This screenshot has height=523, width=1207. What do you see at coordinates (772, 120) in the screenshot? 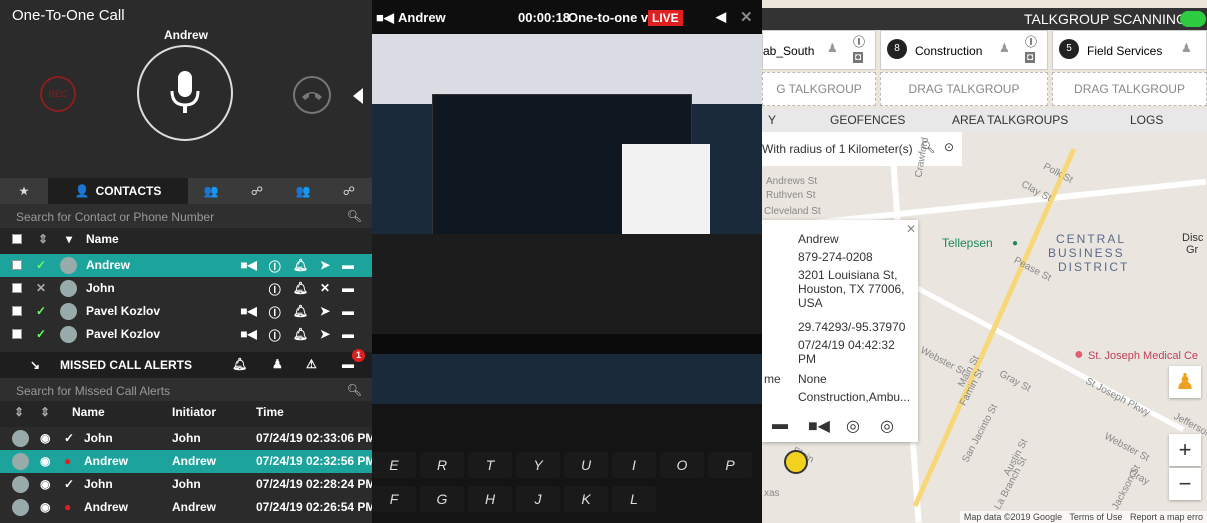
I see `tab-history: Y` at bounding box center [772, 120].